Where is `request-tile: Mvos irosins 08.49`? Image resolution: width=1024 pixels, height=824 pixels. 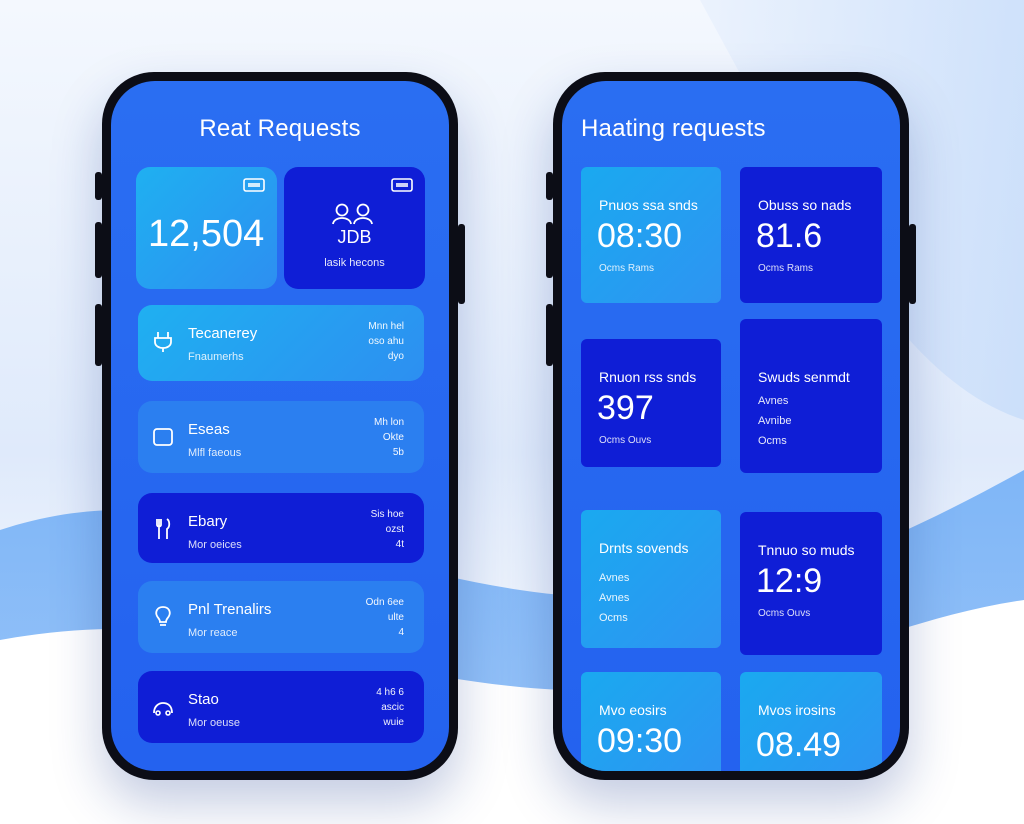
request-tile: Mvos irosins 08.49 is located at coordinates (811, 721).